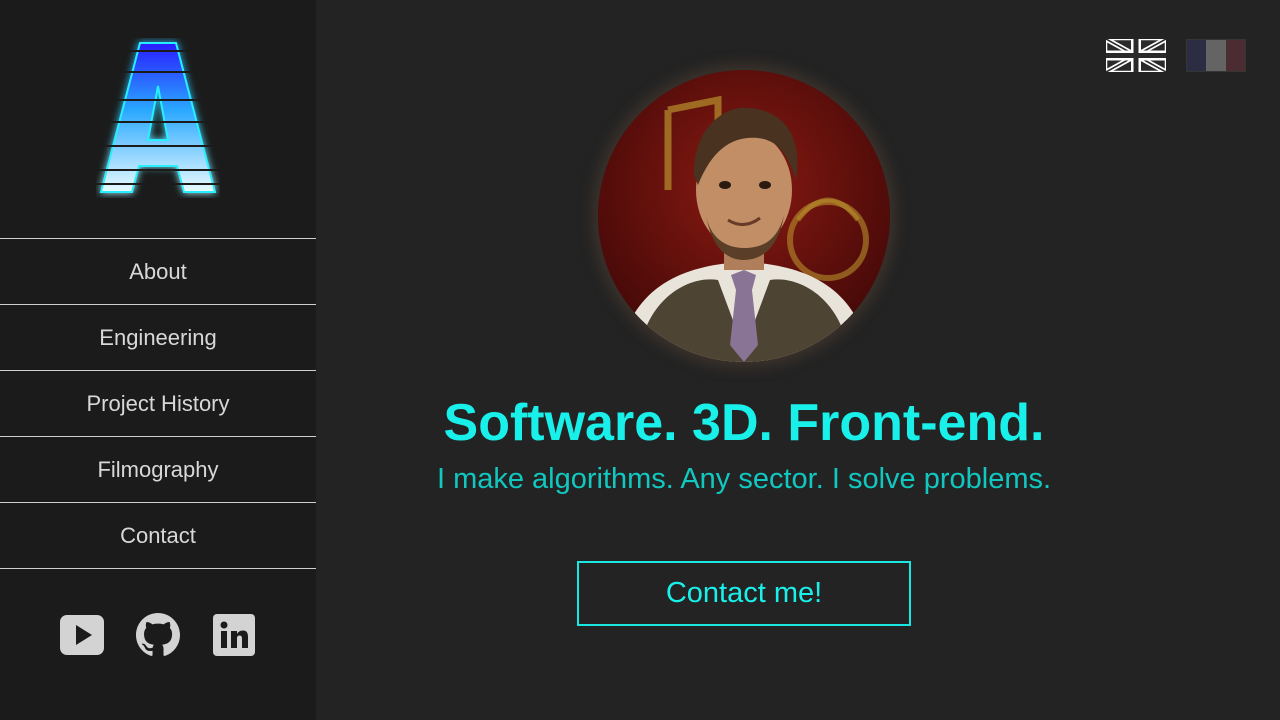 Image resolution: width=1280 pixels, height=720 pixels. Describe the element at coordinates (158, 470) in the screenshot. I see `nav-item-filmography: Filmography` at that location.